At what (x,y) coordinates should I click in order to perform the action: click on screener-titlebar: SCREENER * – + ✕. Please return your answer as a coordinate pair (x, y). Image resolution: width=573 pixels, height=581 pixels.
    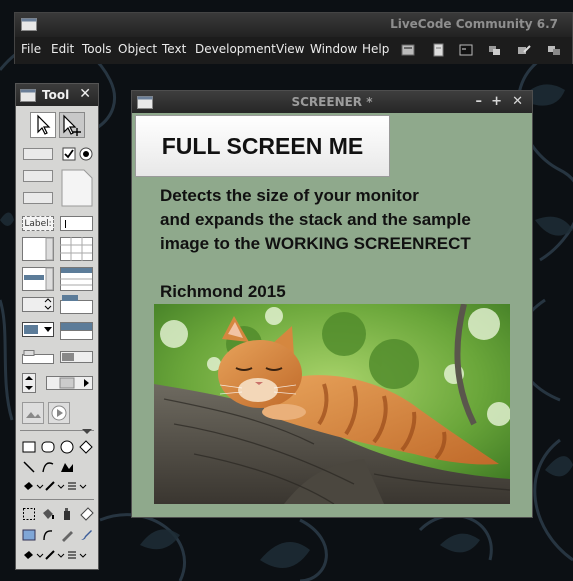
    Looking at the image, I should click on (332, 102).